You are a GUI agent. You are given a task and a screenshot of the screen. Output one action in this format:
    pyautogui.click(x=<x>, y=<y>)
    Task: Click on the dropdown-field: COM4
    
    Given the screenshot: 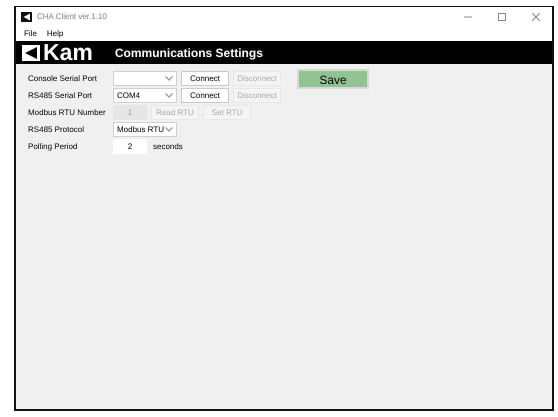 What is the action you would take?
    pyautogui.click(x=145, y=95)
    